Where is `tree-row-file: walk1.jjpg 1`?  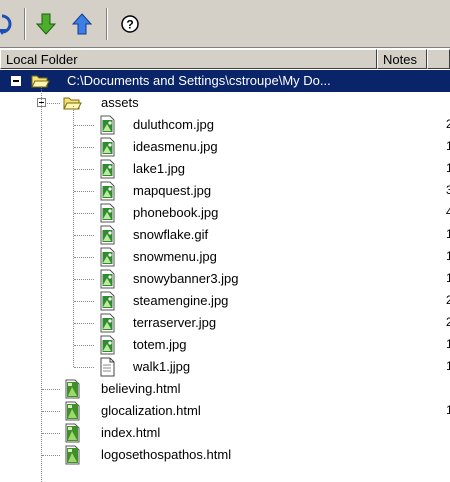
tree-row-file: walk1.jjpg 1 is located at coordinates (225, 367).